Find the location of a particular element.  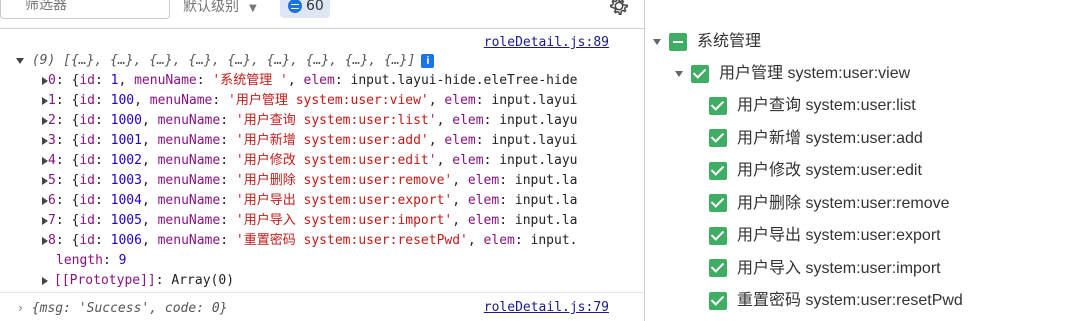

log-level-label: 默认级别 is located at coordinates (211, 7).